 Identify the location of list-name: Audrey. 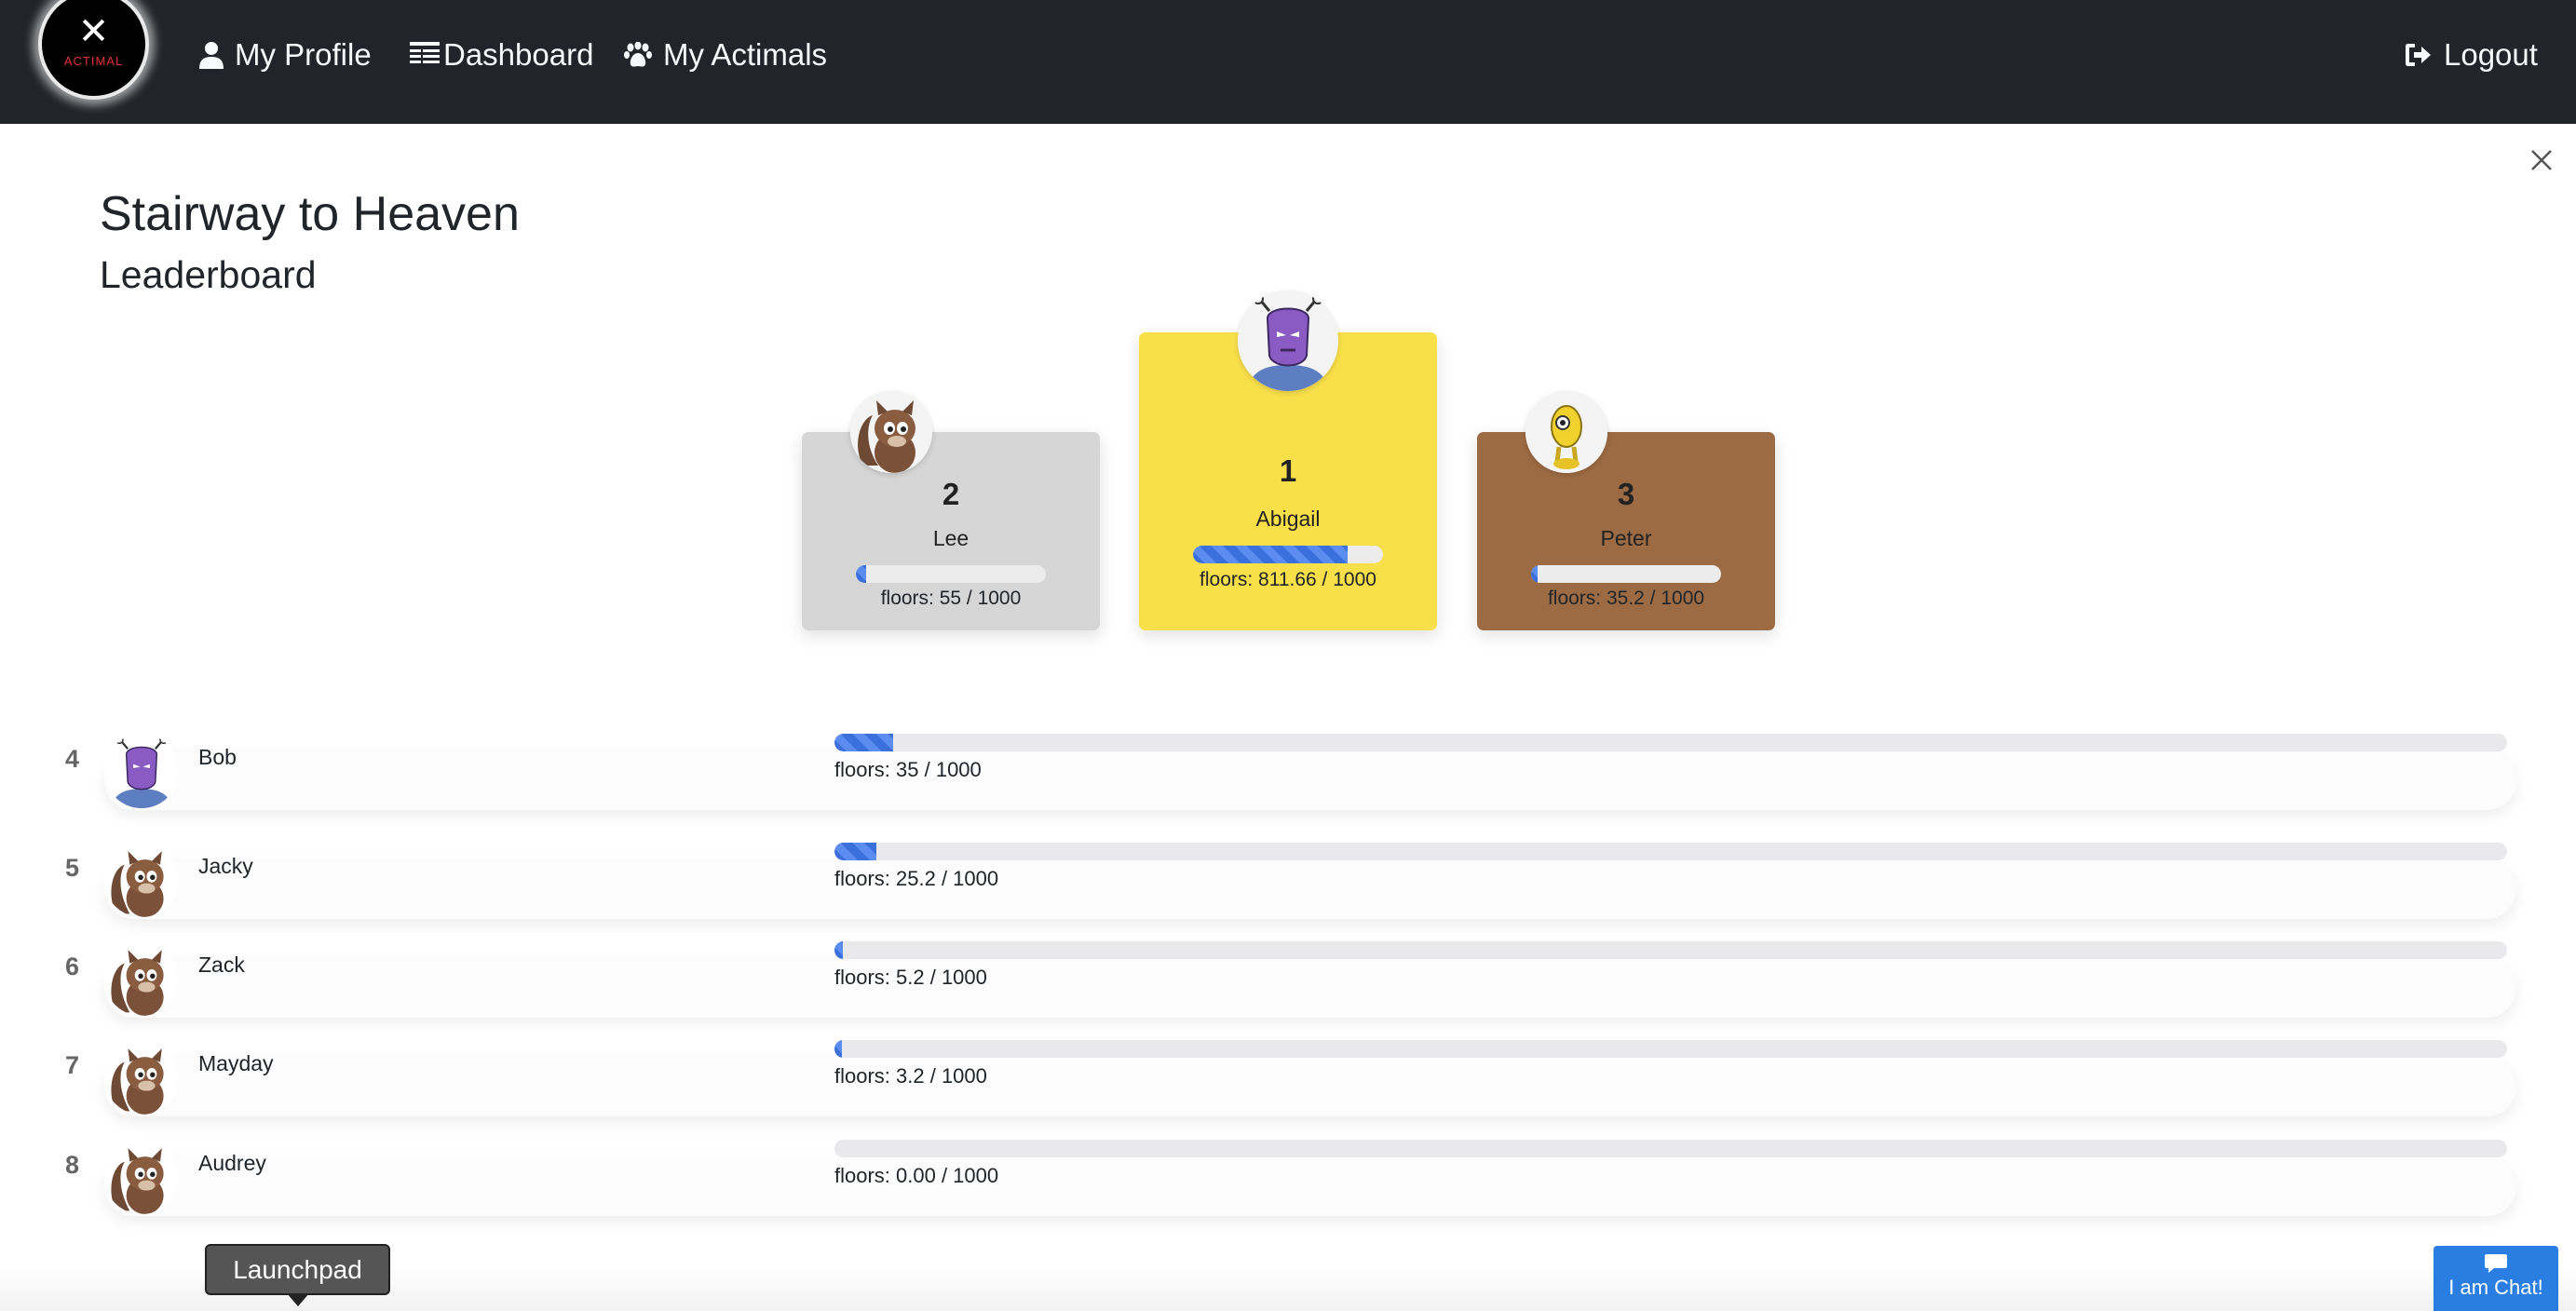
(232, 1163).